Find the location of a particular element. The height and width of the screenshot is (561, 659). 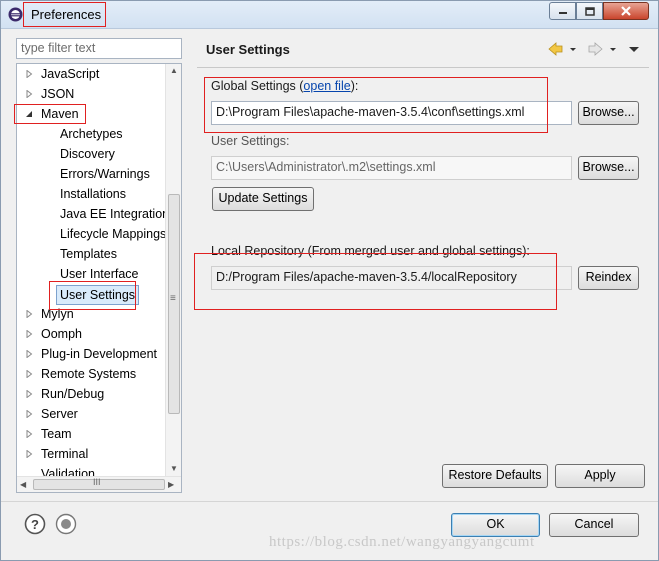

scroll-down-arrow-icon: ▼ is located at coordinates (174, 468).